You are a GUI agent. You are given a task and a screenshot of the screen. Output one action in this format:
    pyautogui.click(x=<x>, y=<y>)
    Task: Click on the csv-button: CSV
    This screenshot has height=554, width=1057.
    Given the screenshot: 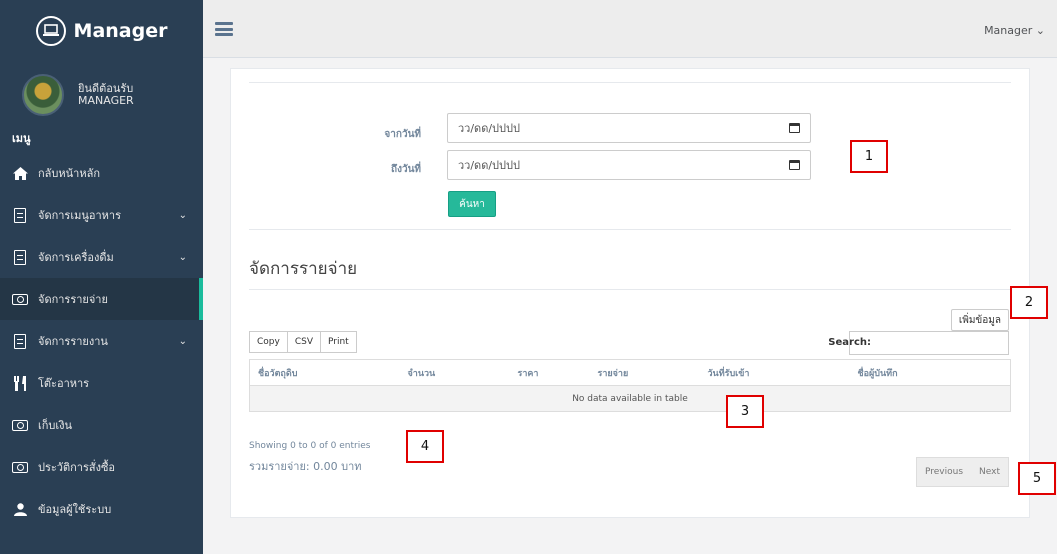 What is the action you would take?
    pyautogui.click(x=303, y=342)
    